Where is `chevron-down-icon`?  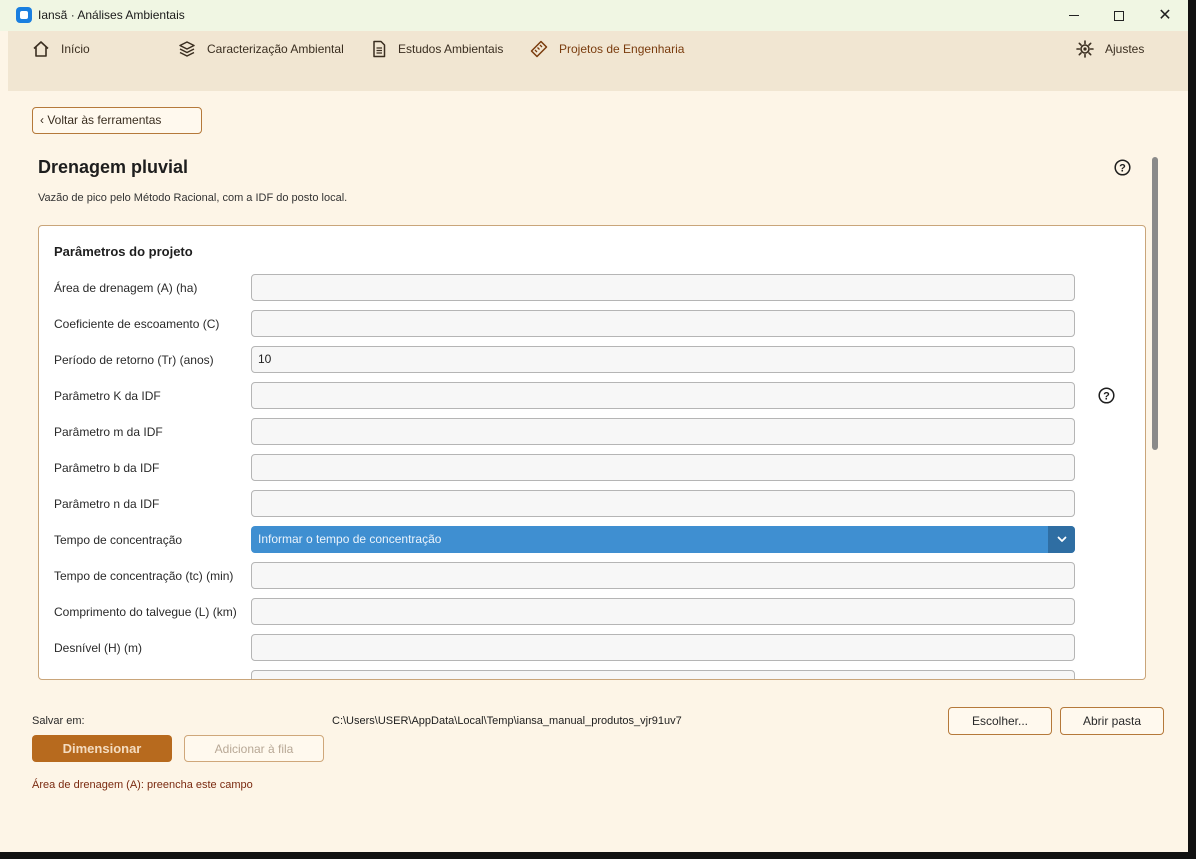
chevron-down-icon is located at coordinates (1061, 539).